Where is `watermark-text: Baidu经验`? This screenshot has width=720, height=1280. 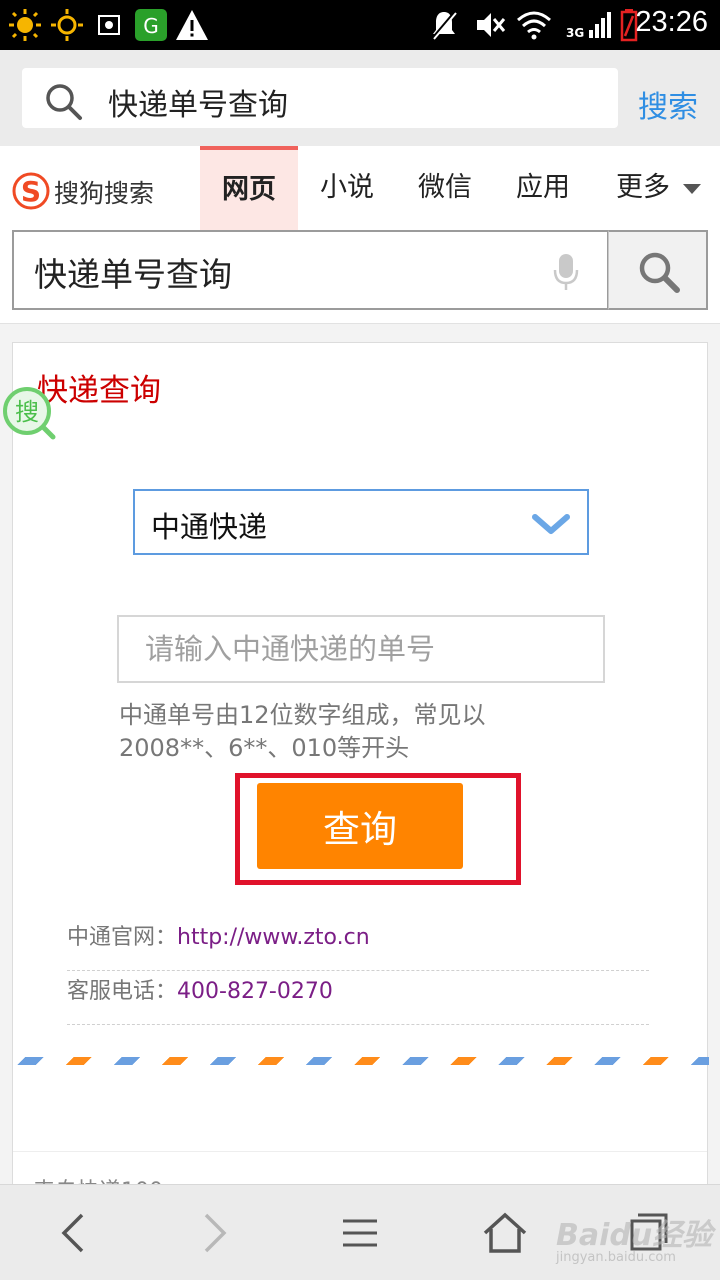 watermark-text: Baidu经验 is located at coordinates (634, 1235).